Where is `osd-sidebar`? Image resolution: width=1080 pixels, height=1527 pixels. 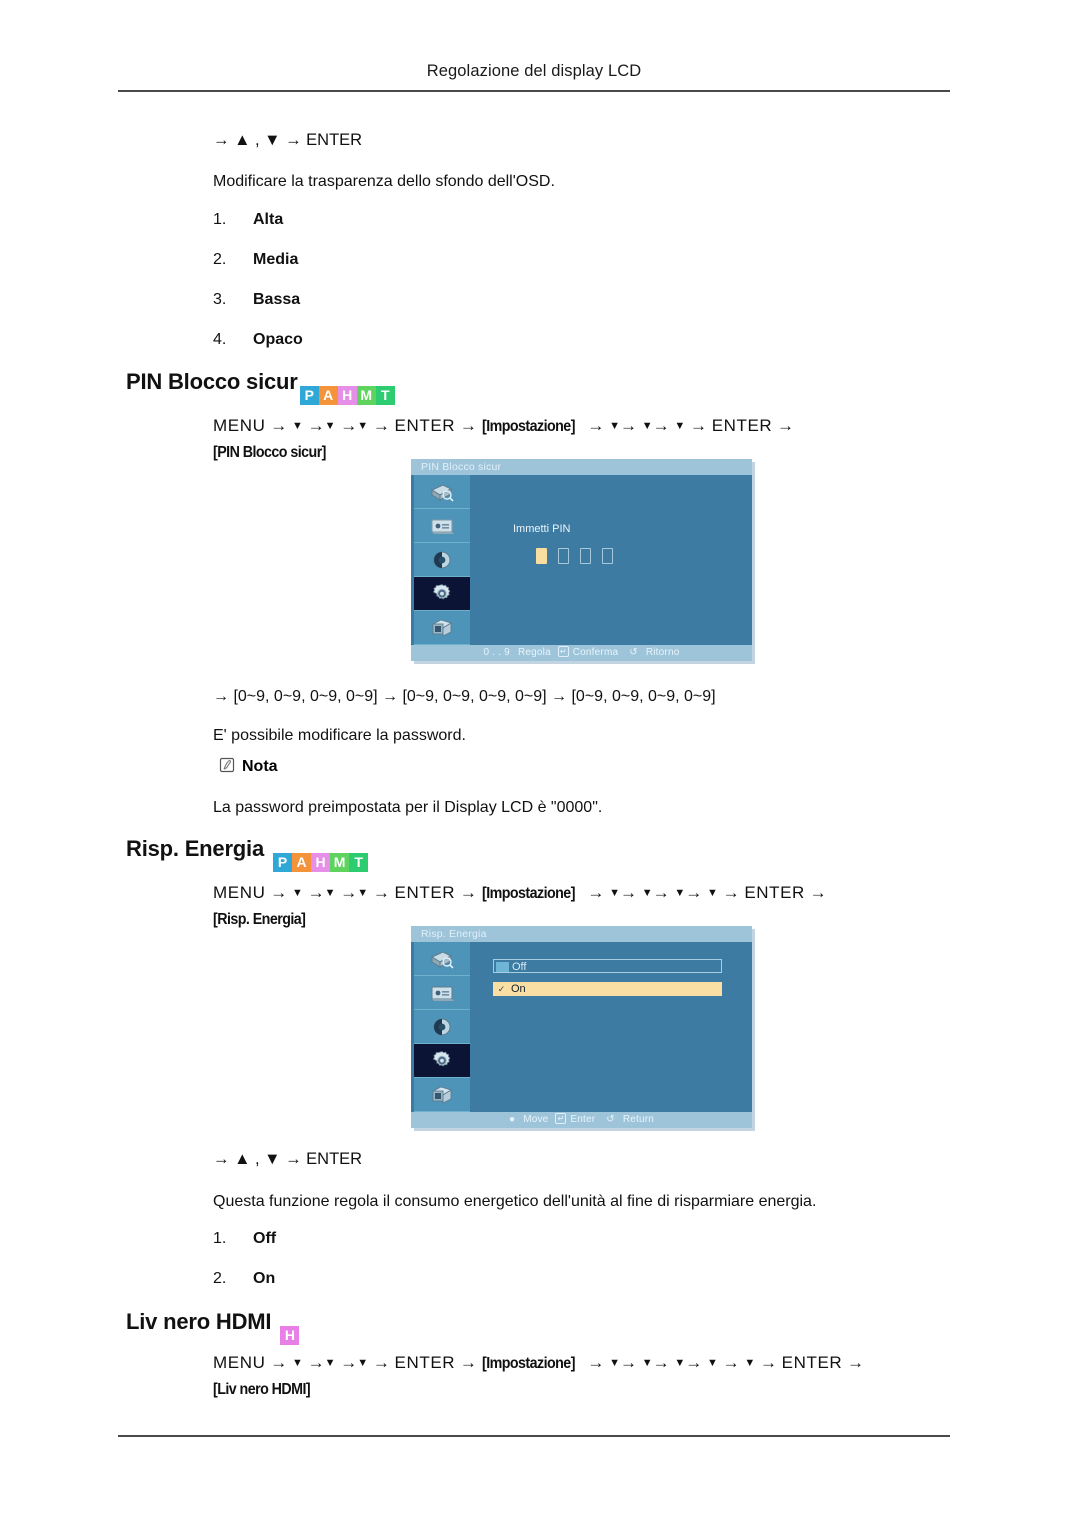
osd-sidebar is located at coordinates (442, 1027).